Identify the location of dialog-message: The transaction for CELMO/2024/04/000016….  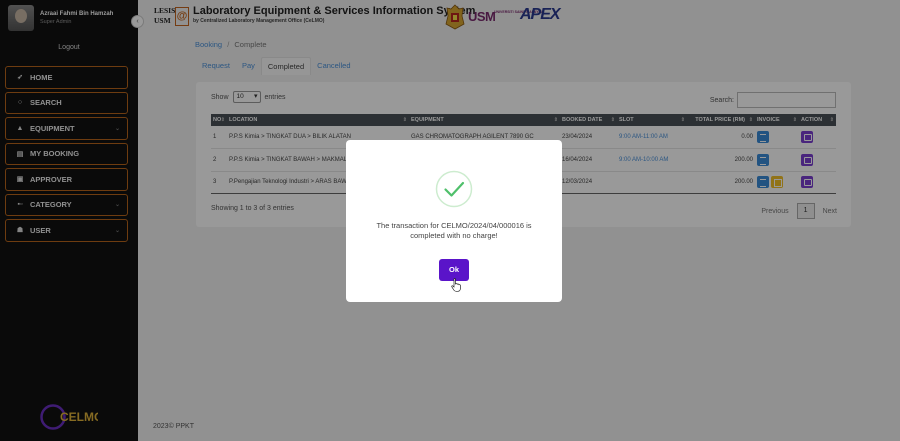
(454, 230).